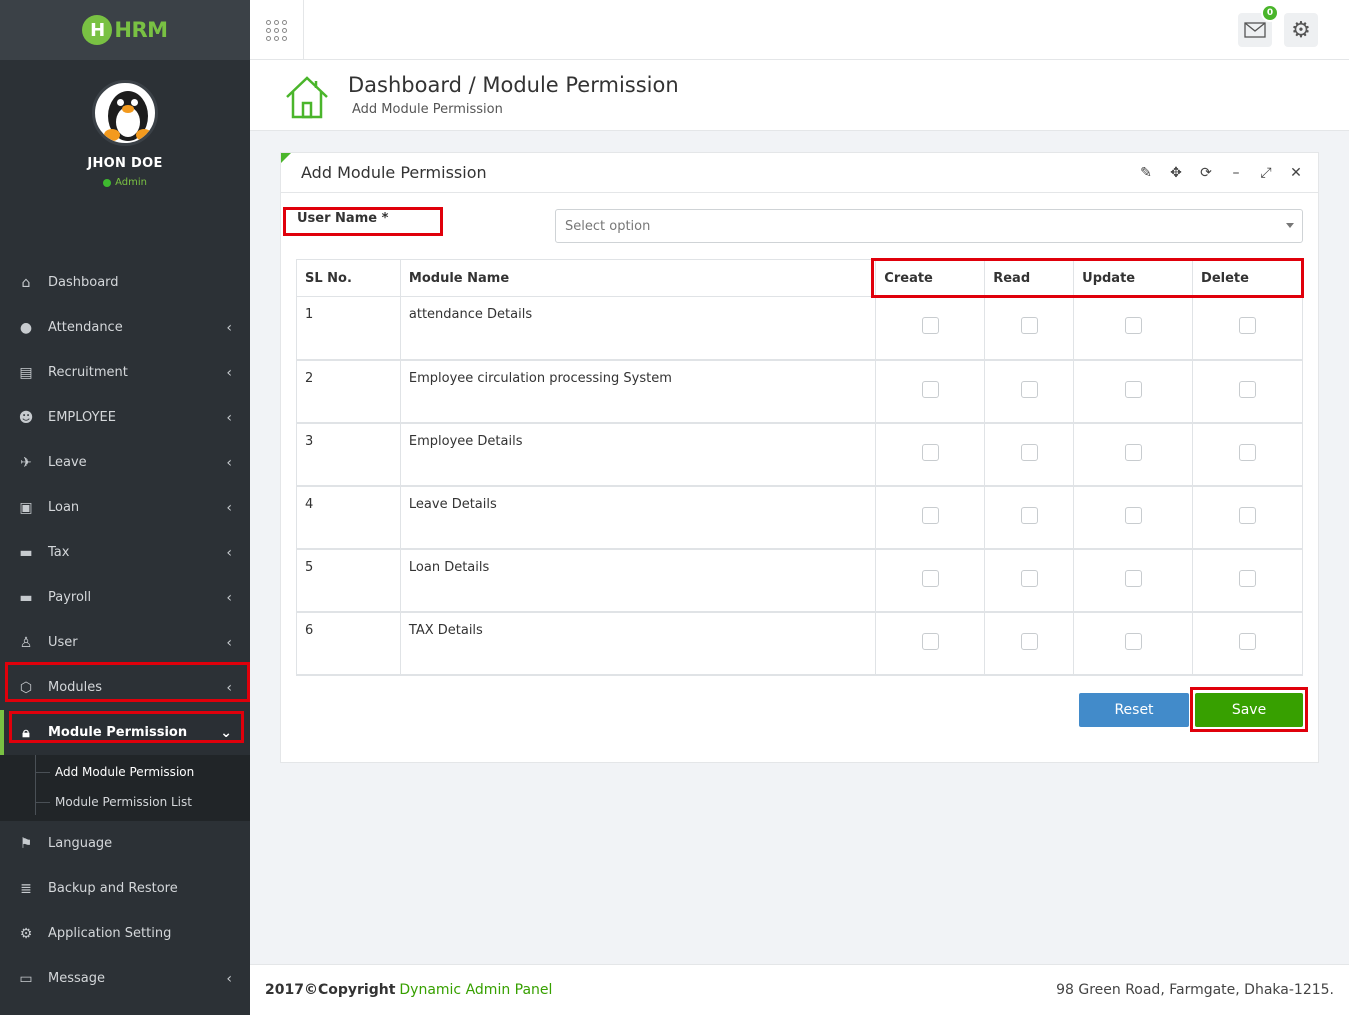 The width and height of the screenshot is (1349, 1015). Describe the element at coordinates (125, 772) in the screenshot. I see `sidebar-subitem-add-module-permission: Add Module Permission` at that location.